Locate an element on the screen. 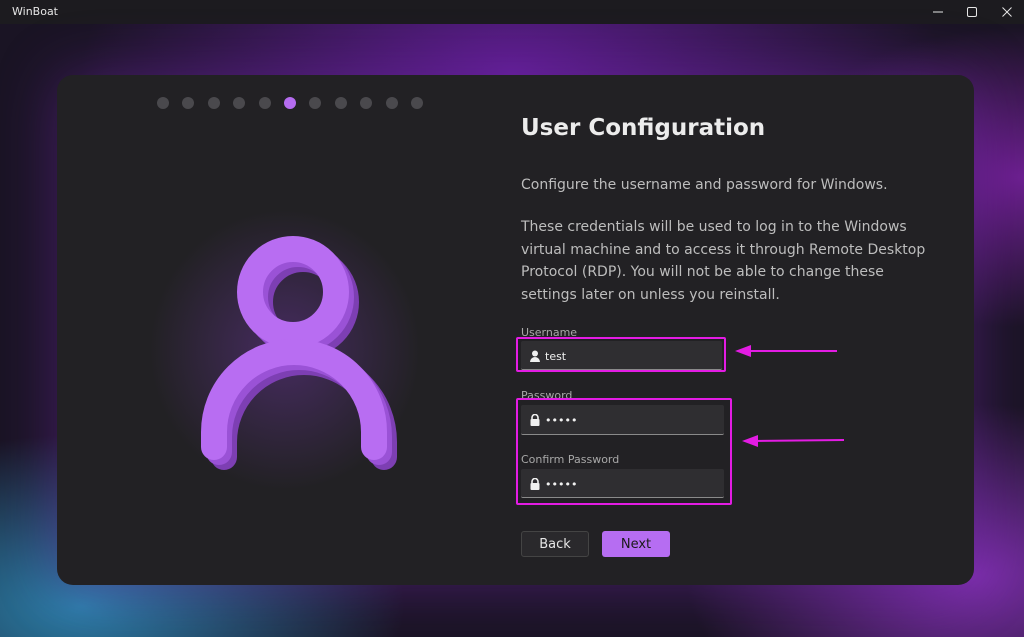 The image size is (1024, 637). close-button is located at coordinates (1007, 12).